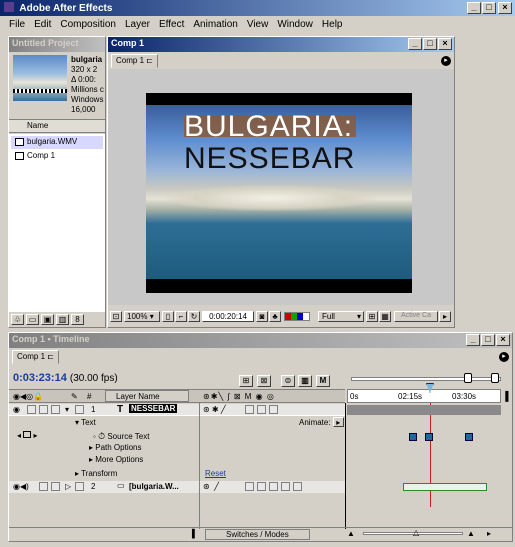 Image resolution: width=515 pixels, height=547 pixels. I want to click on timeline-minimize-button: _, so click(473, 340).